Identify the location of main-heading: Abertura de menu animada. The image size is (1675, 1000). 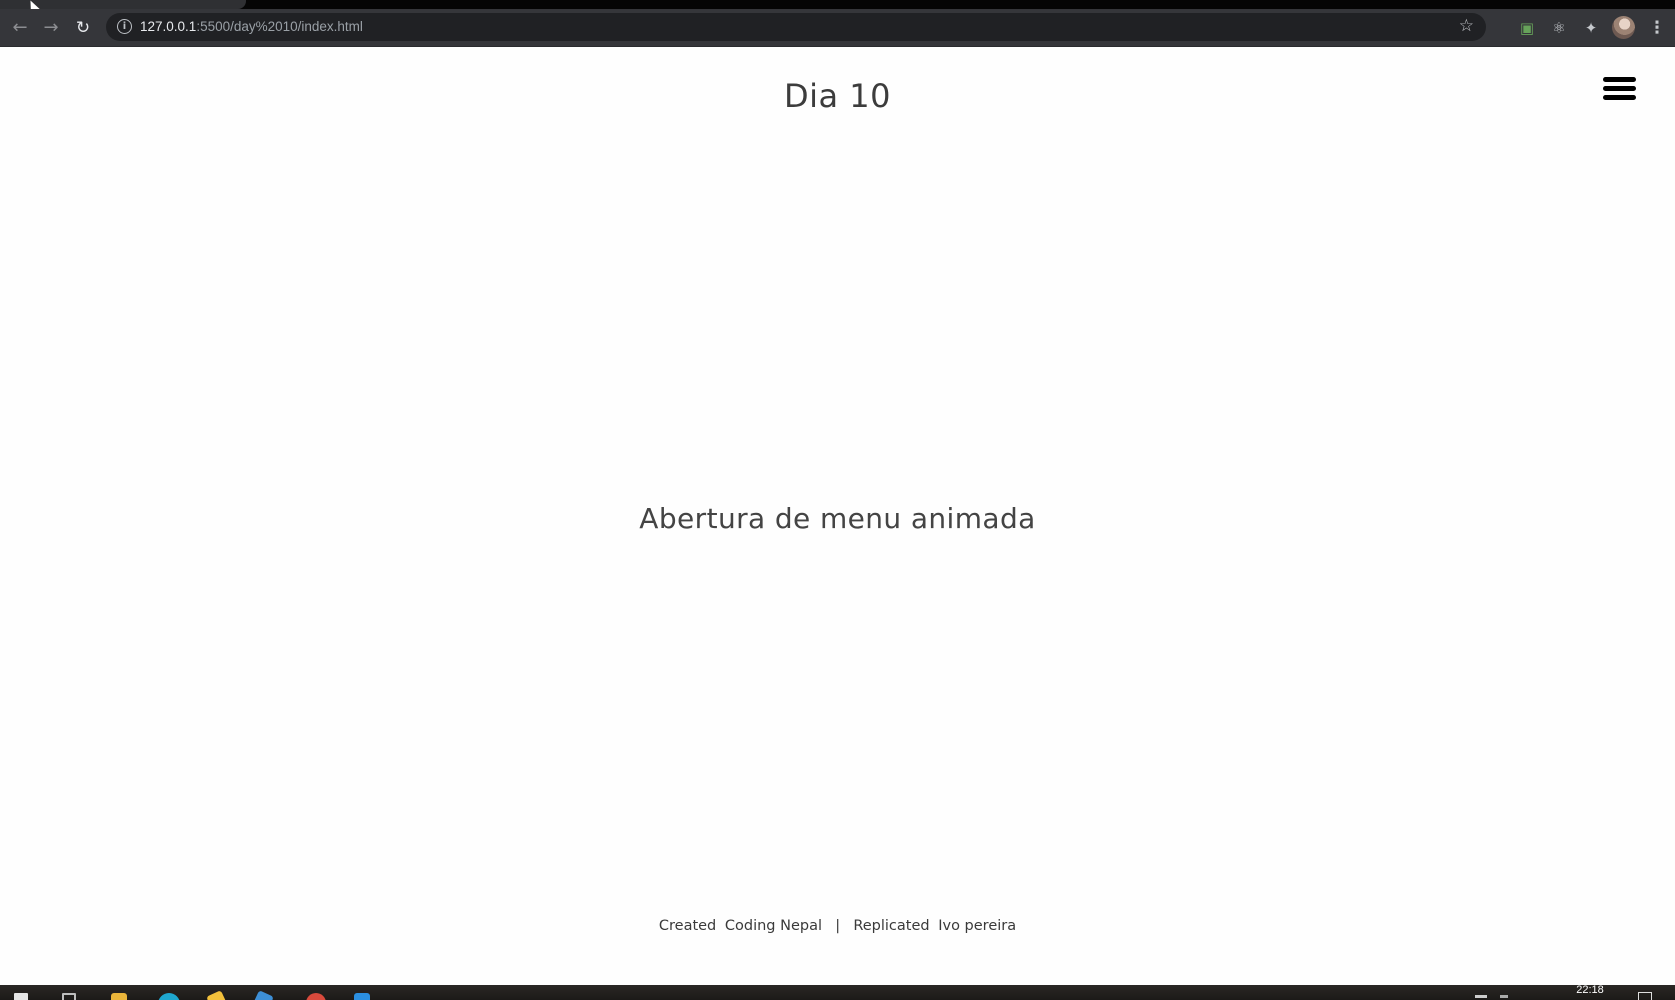
(837, 518).